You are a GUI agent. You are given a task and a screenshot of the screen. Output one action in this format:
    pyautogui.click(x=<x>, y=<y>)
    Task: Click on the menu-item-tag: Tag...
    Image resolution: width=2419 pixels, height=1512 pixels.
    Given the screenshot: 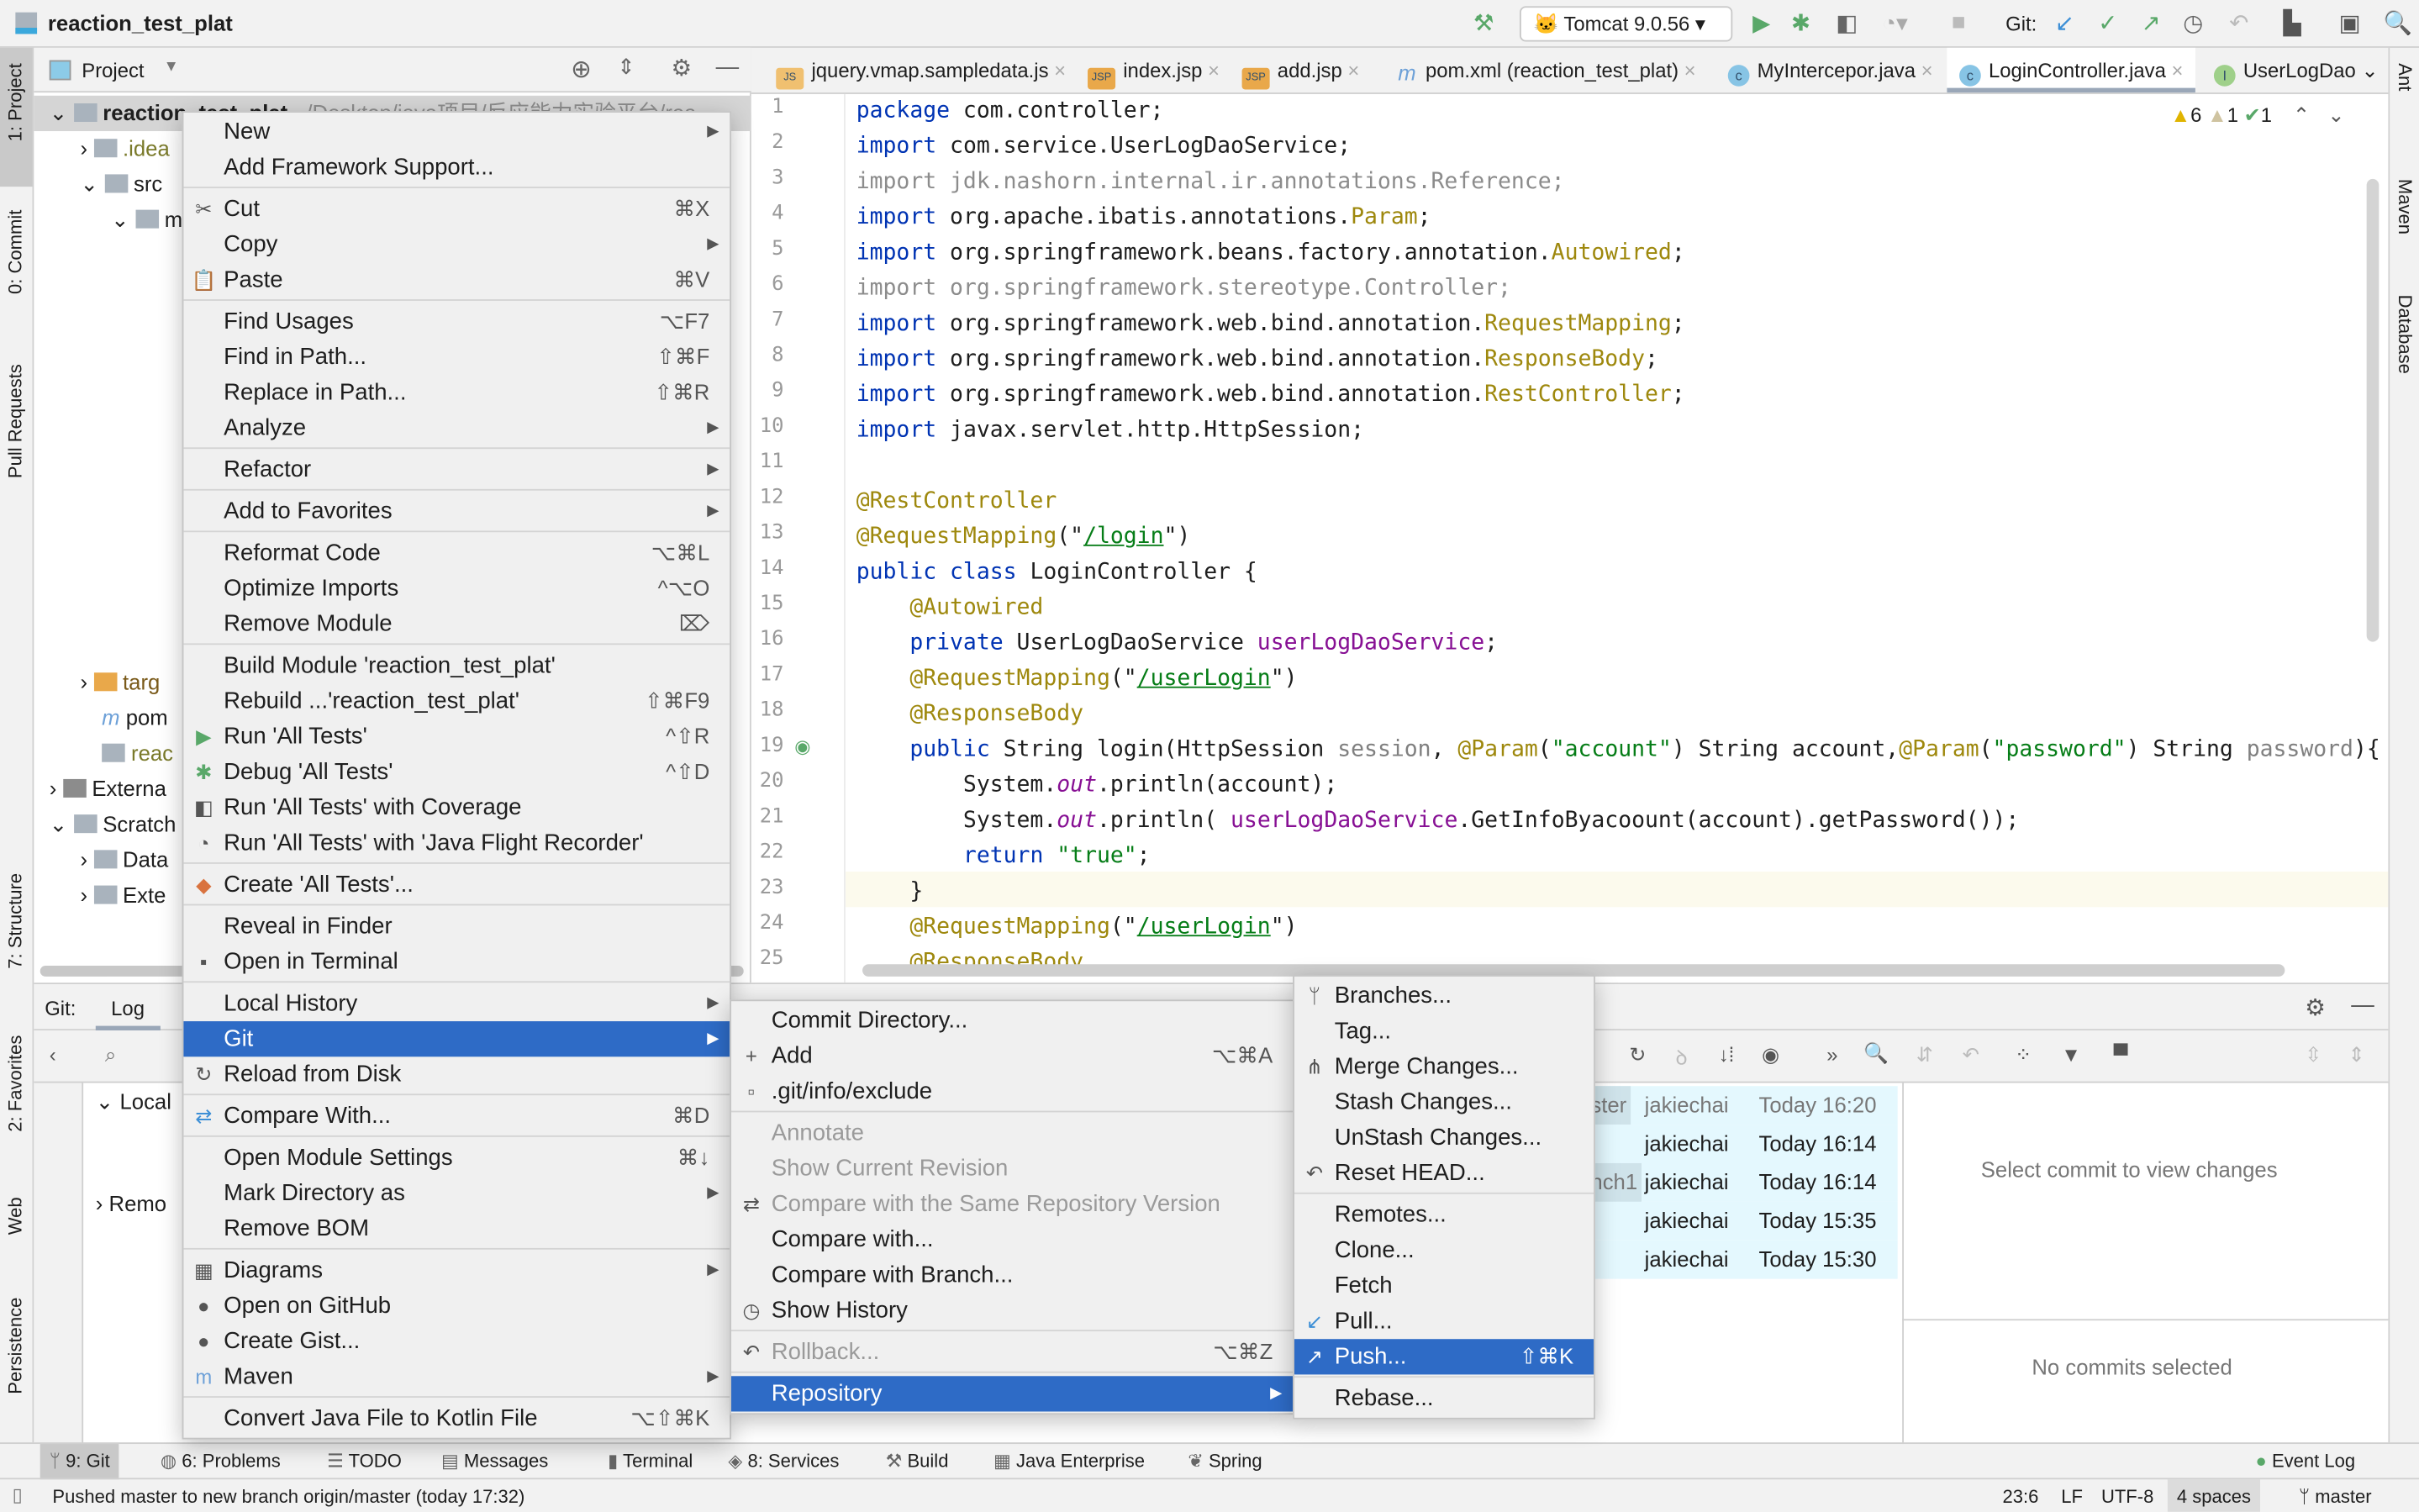 What is the action you would take?
    pyautogui.click(x=1444, y=1031)
    